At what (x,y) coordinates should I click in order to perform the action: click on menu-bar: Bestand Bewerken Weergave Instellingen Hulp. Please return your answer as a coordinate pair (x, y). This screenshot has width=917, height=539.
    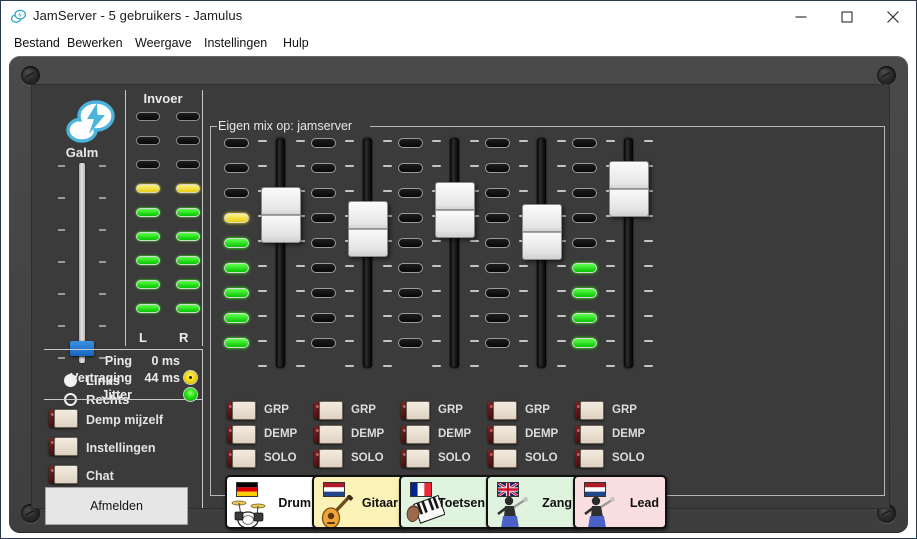
    Looking at the image, I should click on (458, 43).